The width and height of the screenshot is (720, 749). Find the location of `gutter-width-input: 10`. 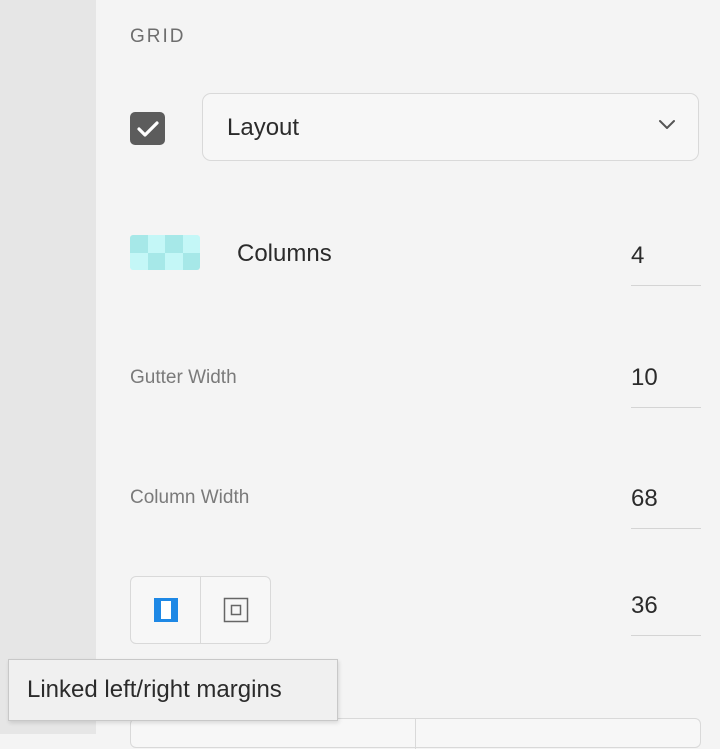

gutter-width-input: 10 is located at coordinates (666, 383).